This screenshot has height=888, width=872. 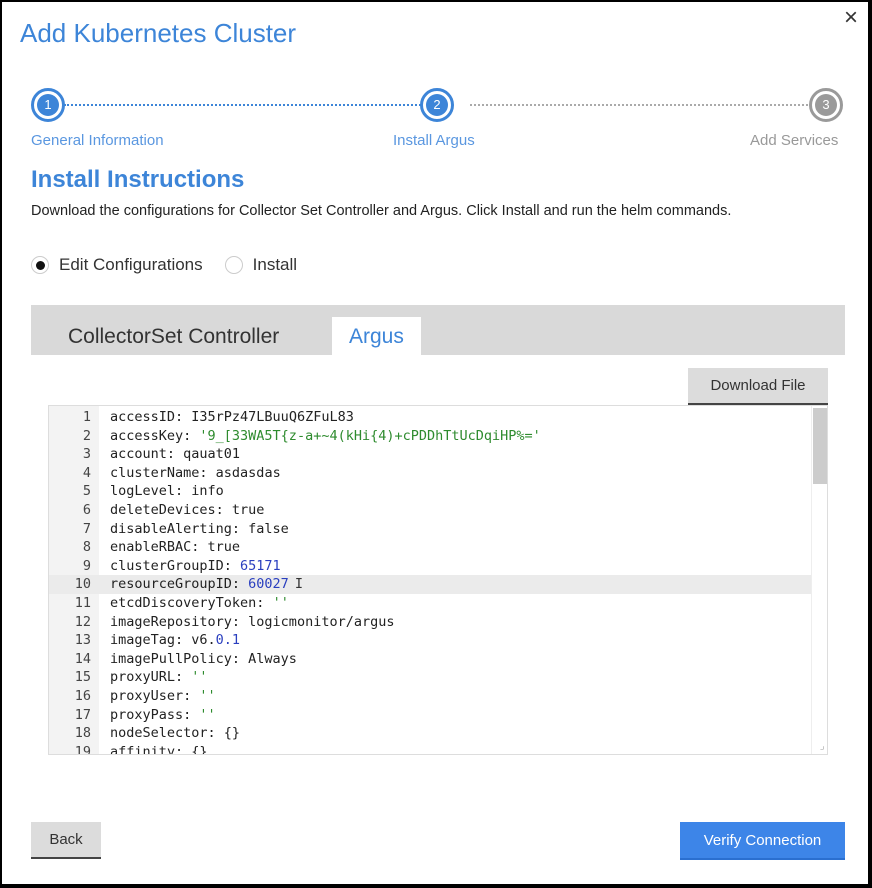 What do you see at coordinates (86, 454) in the screenshot?
I see `line-number: 3` at bounding box center [86, 454].